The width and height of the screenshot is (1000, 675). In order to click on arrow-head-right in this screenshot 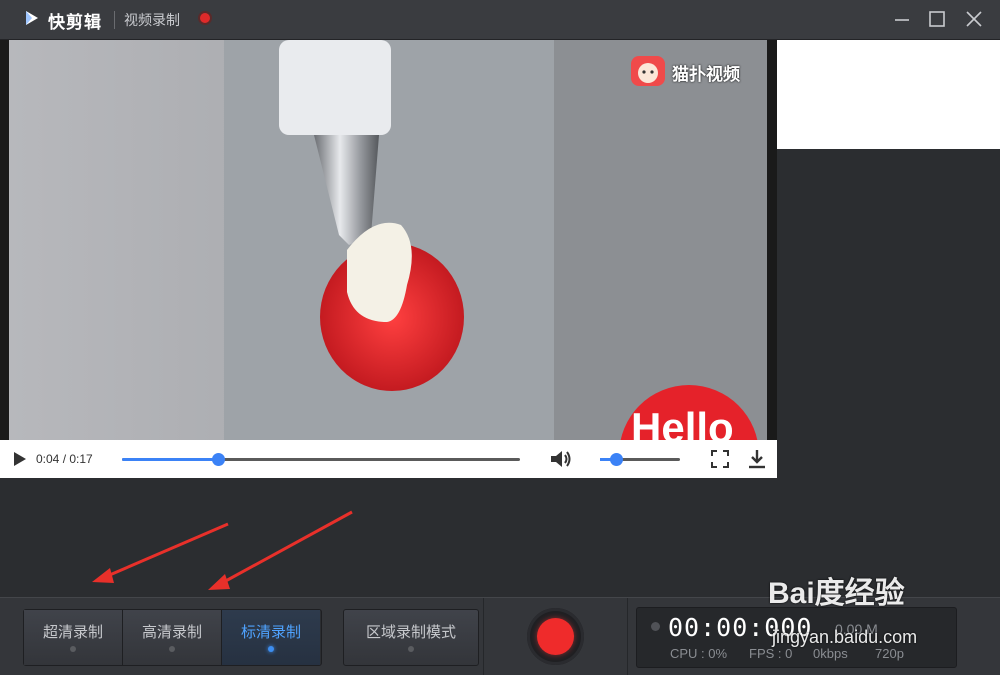, I will do `click(219, 582)`.